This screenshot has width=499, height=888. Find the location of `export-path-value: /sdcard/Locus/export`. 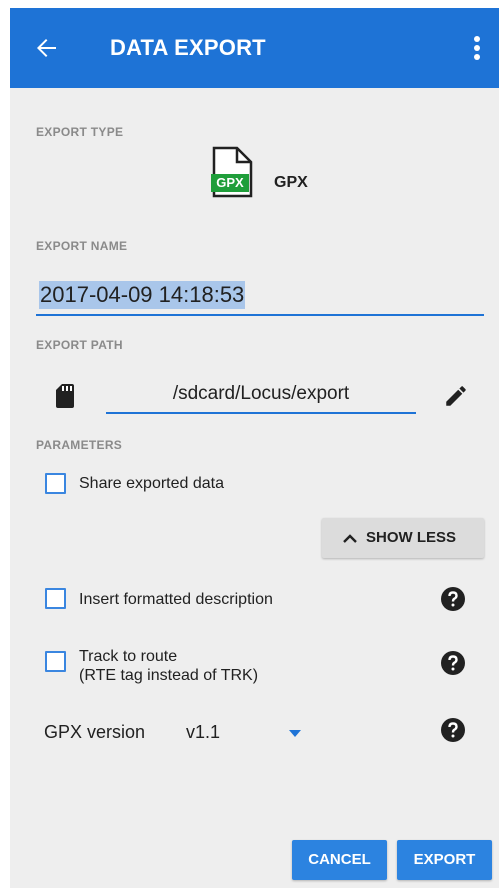

export-path-value: /sdcard/Locus/export is located at coordinates (261, 393).